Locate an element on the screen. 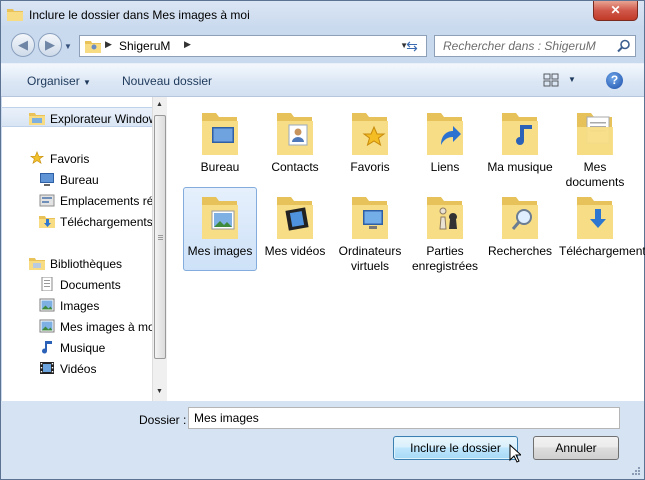 The image size is (645, 480). nav-item-documents: Documents is located at coordinates (77, 284).